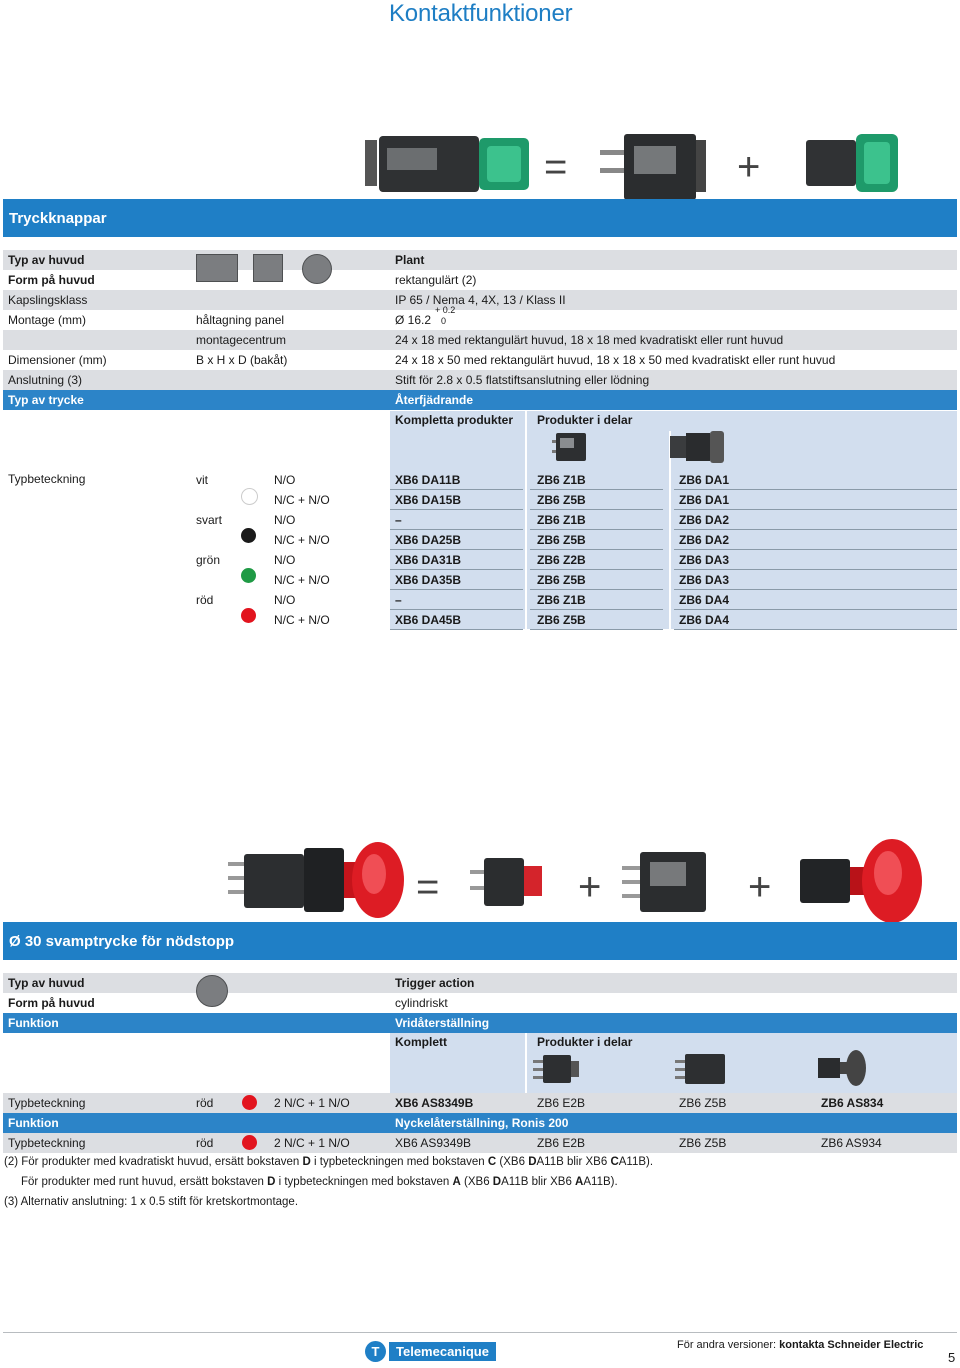 This screenshot has width=960, height=1368. Describe the element at coordinates (316, 880) in the screenshot. I see `complete-emergency-stop-image` at that location.